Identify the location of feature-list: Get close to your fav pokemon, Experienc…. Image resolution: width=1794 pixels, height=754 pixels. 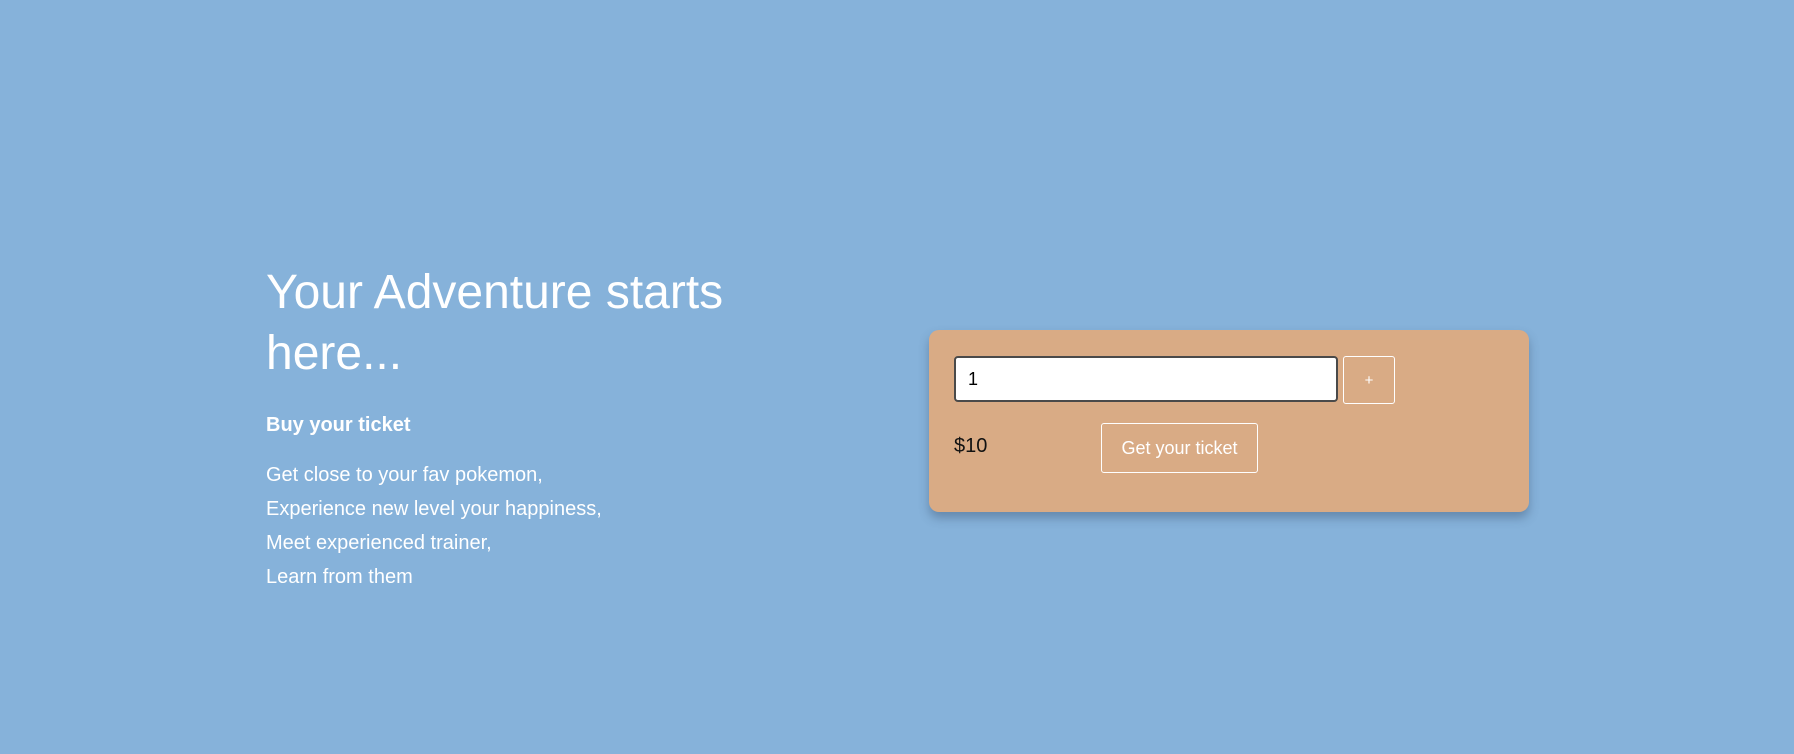
(546, 526).